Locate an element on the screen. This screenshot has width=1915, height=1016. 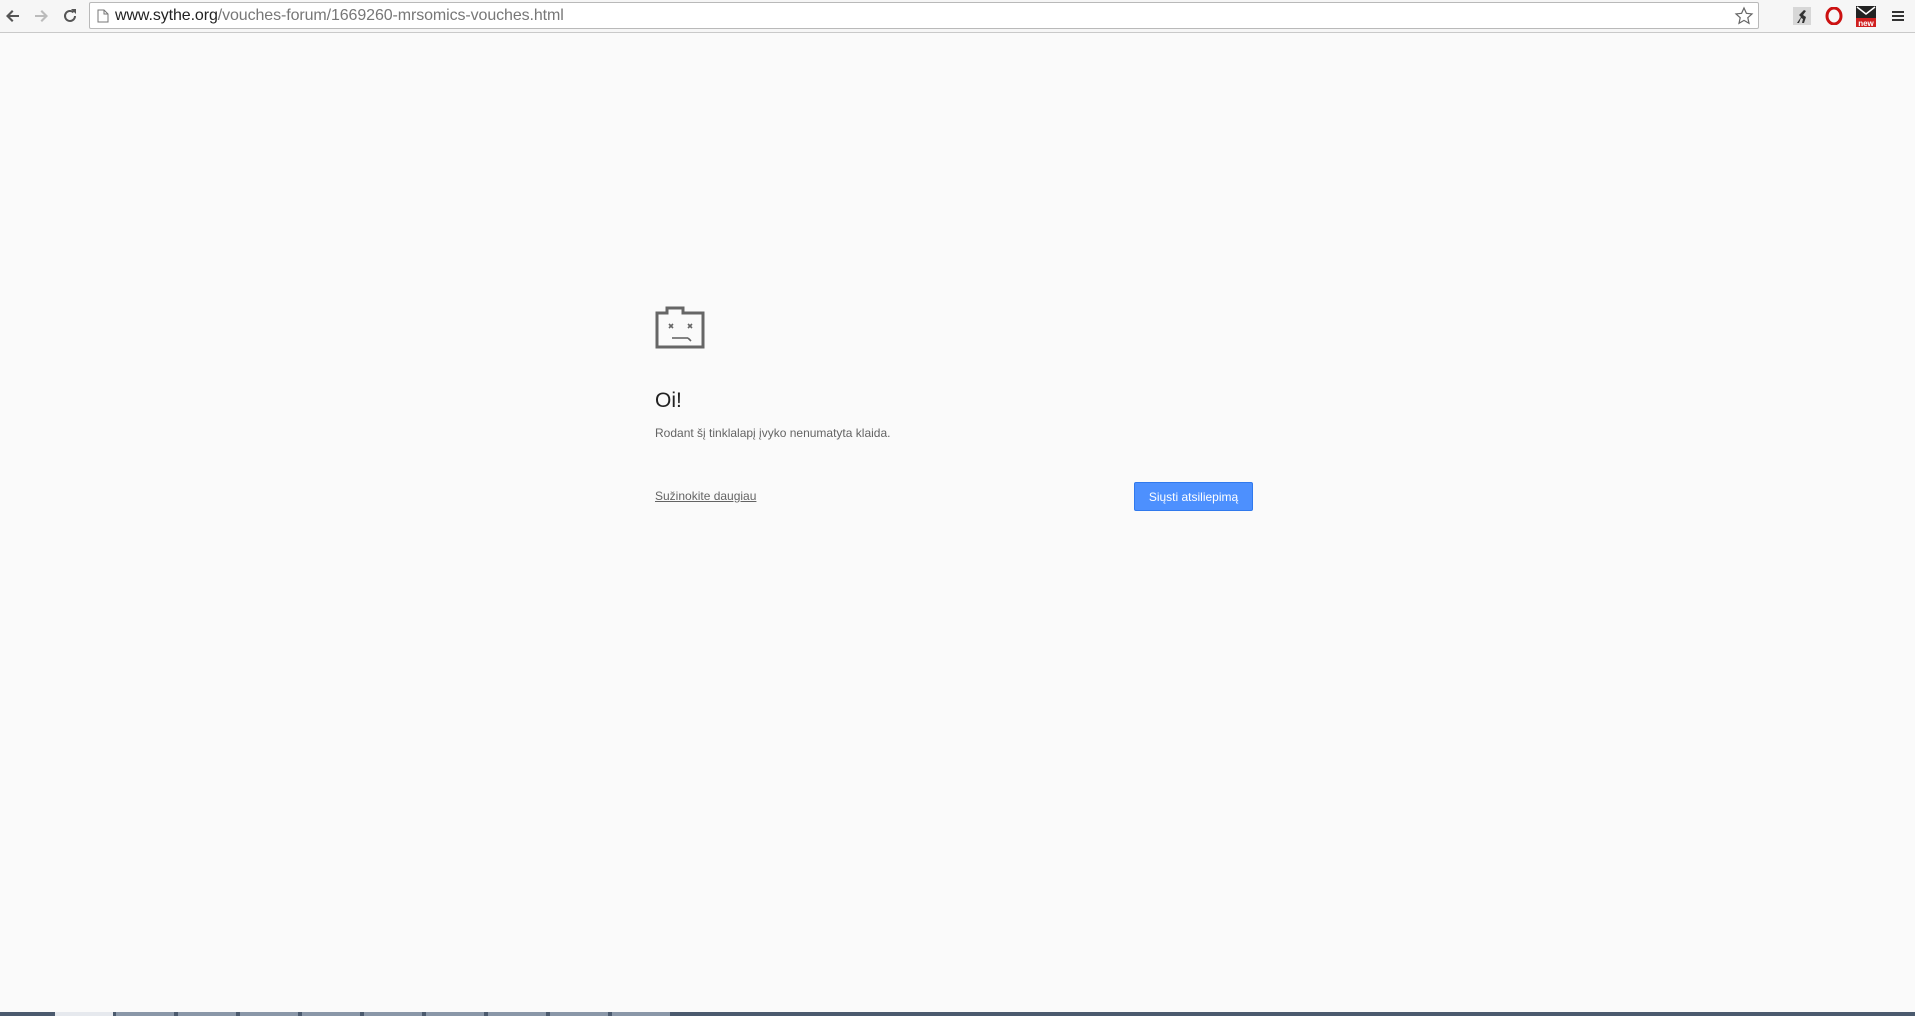
reload-button is located at coordinates (70, 16).